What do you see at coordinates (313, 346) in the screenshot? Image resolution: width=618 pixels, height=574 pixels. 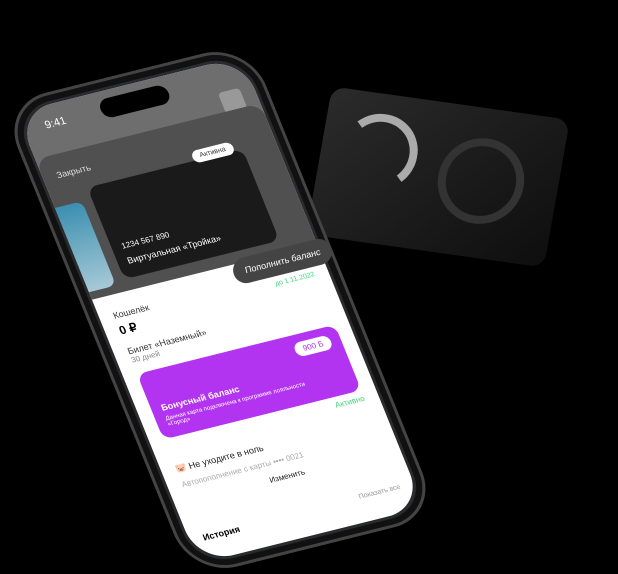 I see `bonus-points: 900 Б` at bounding box center [313, 346].